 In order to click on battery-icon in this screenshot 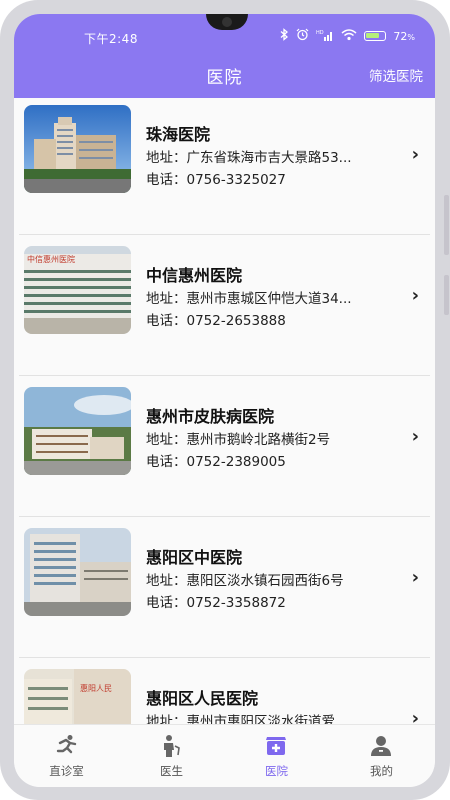, I will do `click(375, 36)`.